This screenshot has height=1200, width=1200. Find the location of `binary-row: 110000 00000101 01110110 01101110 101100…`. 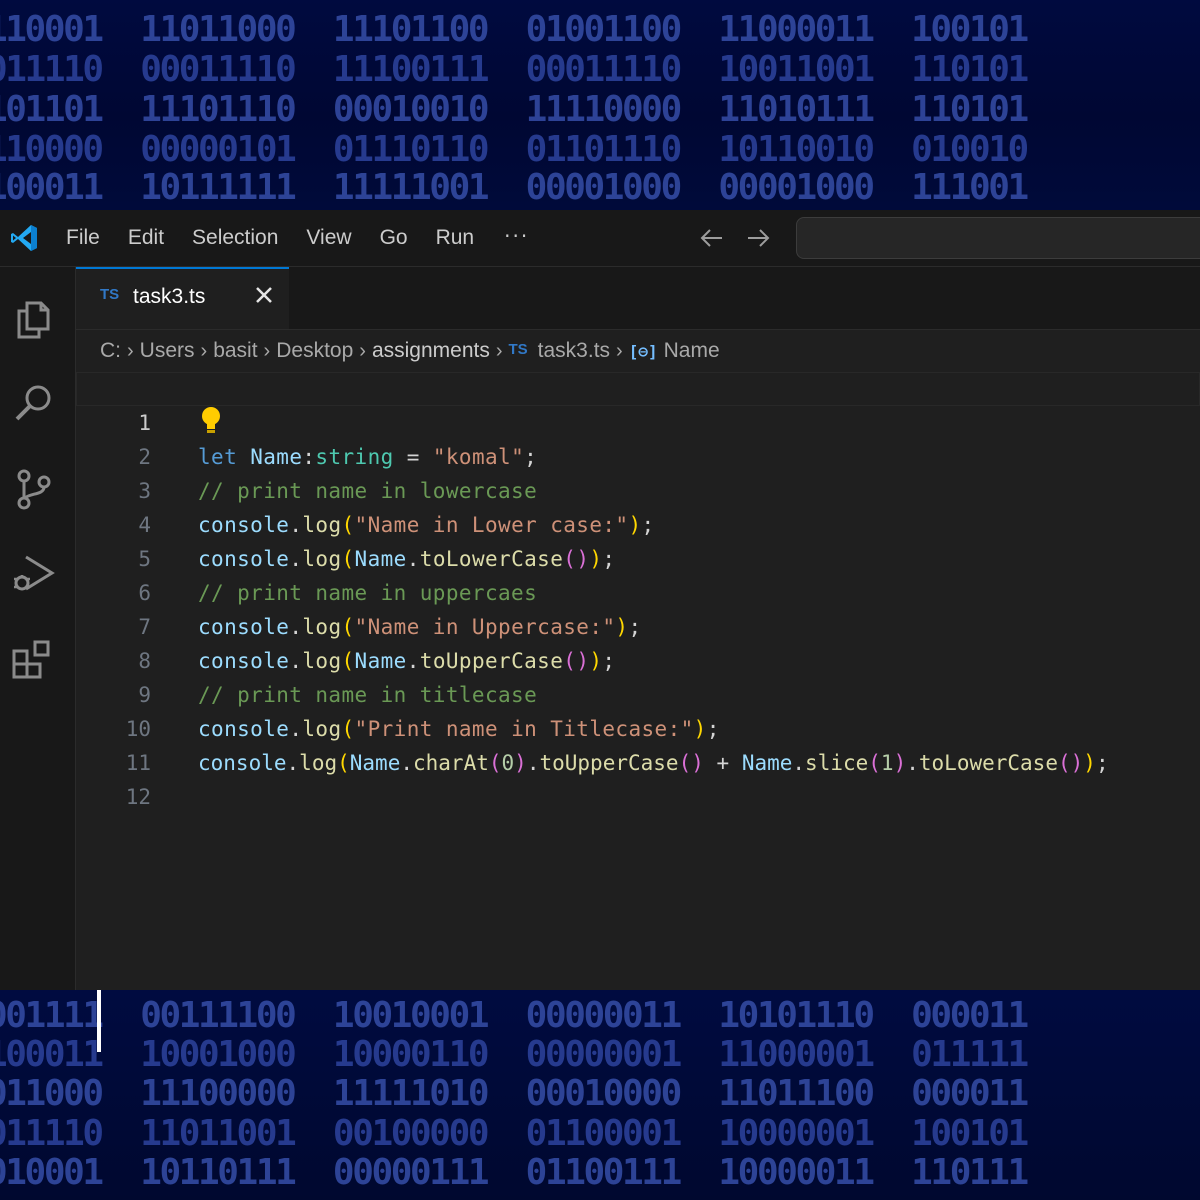

binary-row: 110000 00000101 01110110 01101110 101100… is located at coordinates (514, 149).